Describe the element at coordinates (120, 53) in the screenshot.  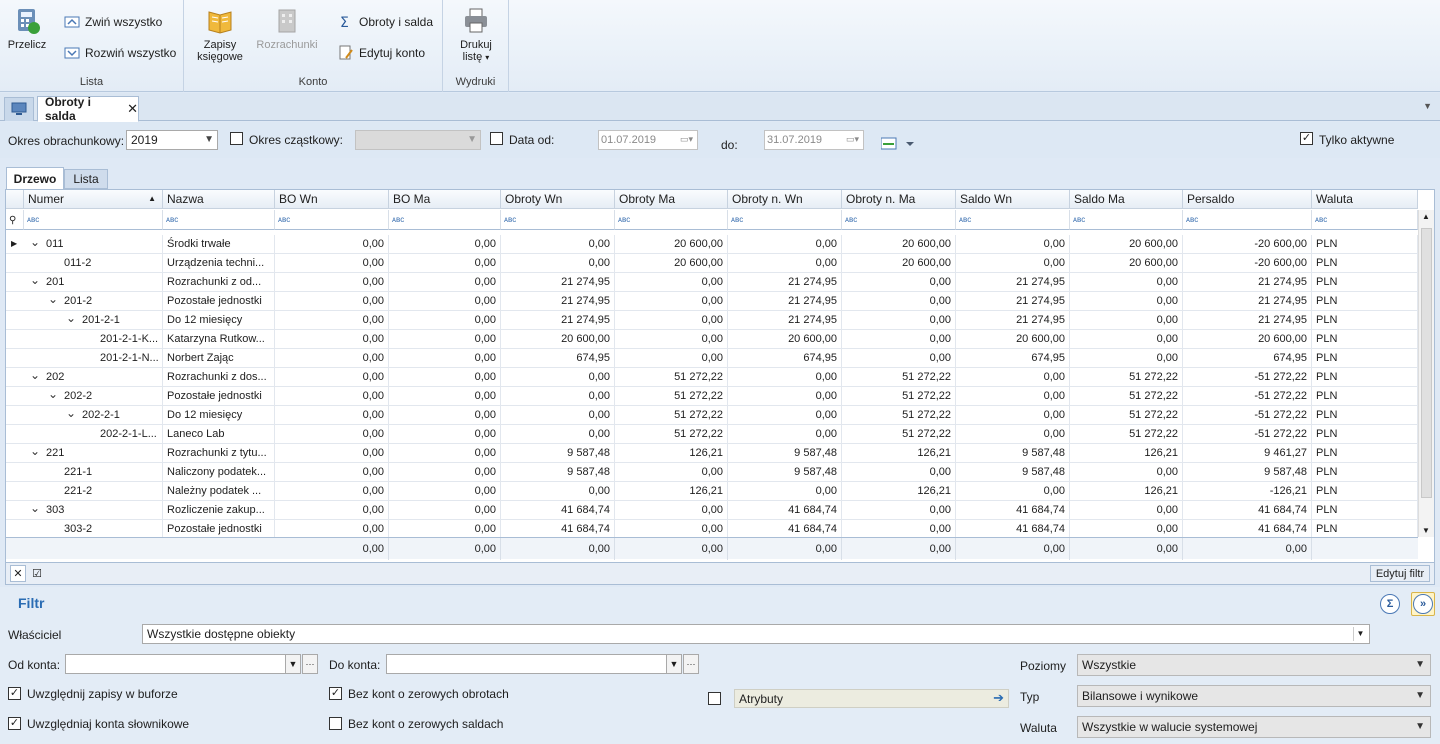
I see `rozwin-wszystko-button: Rozwiń wszystko` at that location.